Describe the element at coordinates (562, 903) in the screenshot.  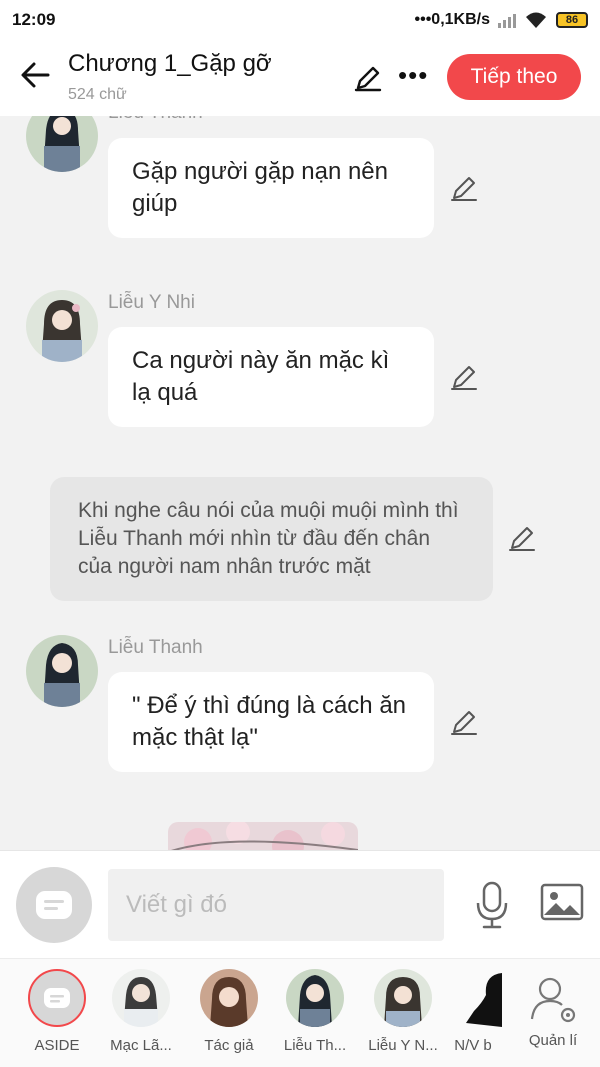
I see `image-upload-icon` at that location.